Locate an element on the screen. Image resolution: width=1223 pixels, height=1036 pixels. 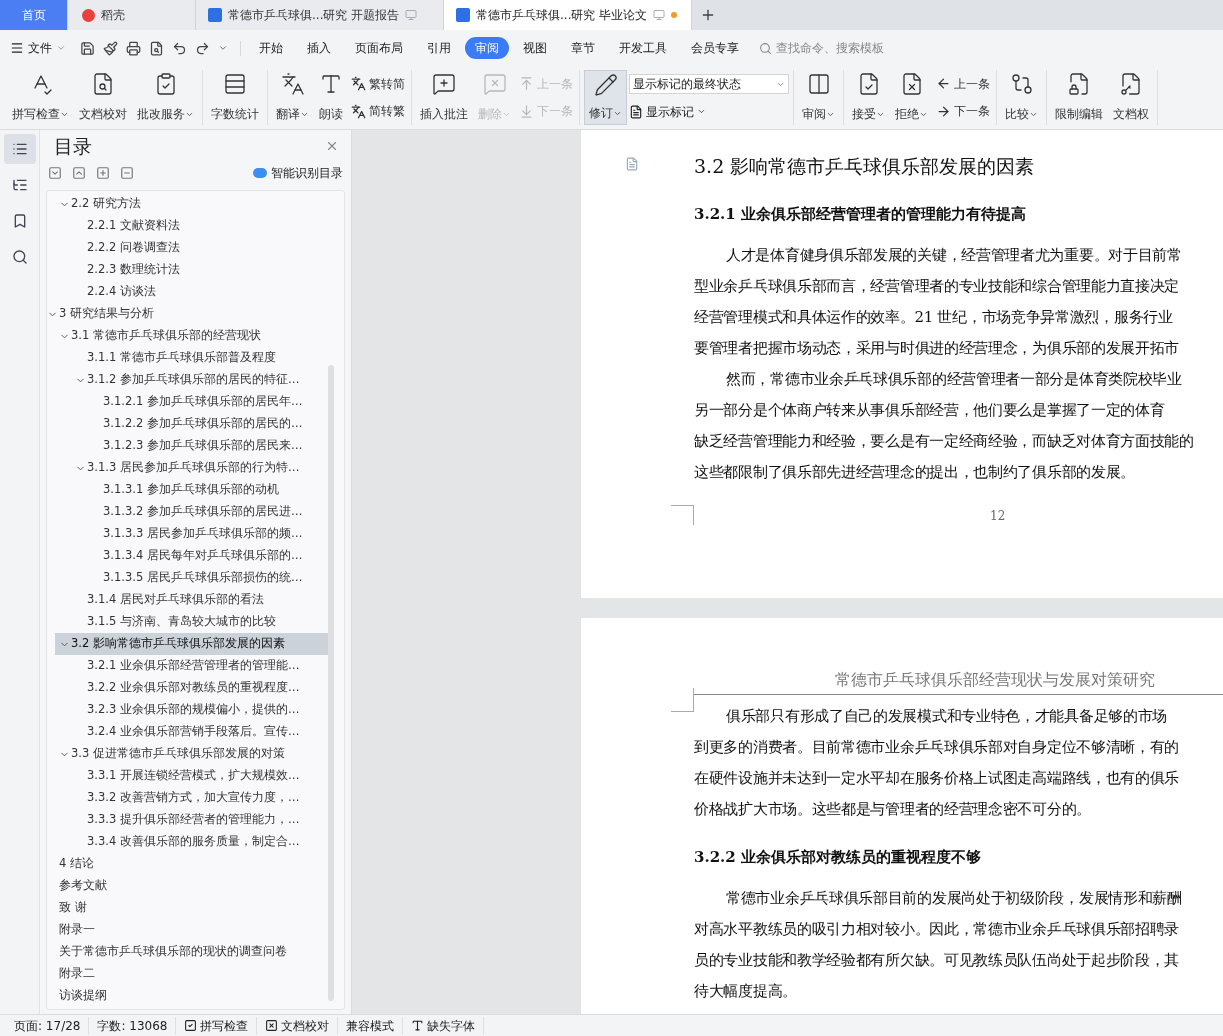
close-icon is located at coordinates (332, 146).